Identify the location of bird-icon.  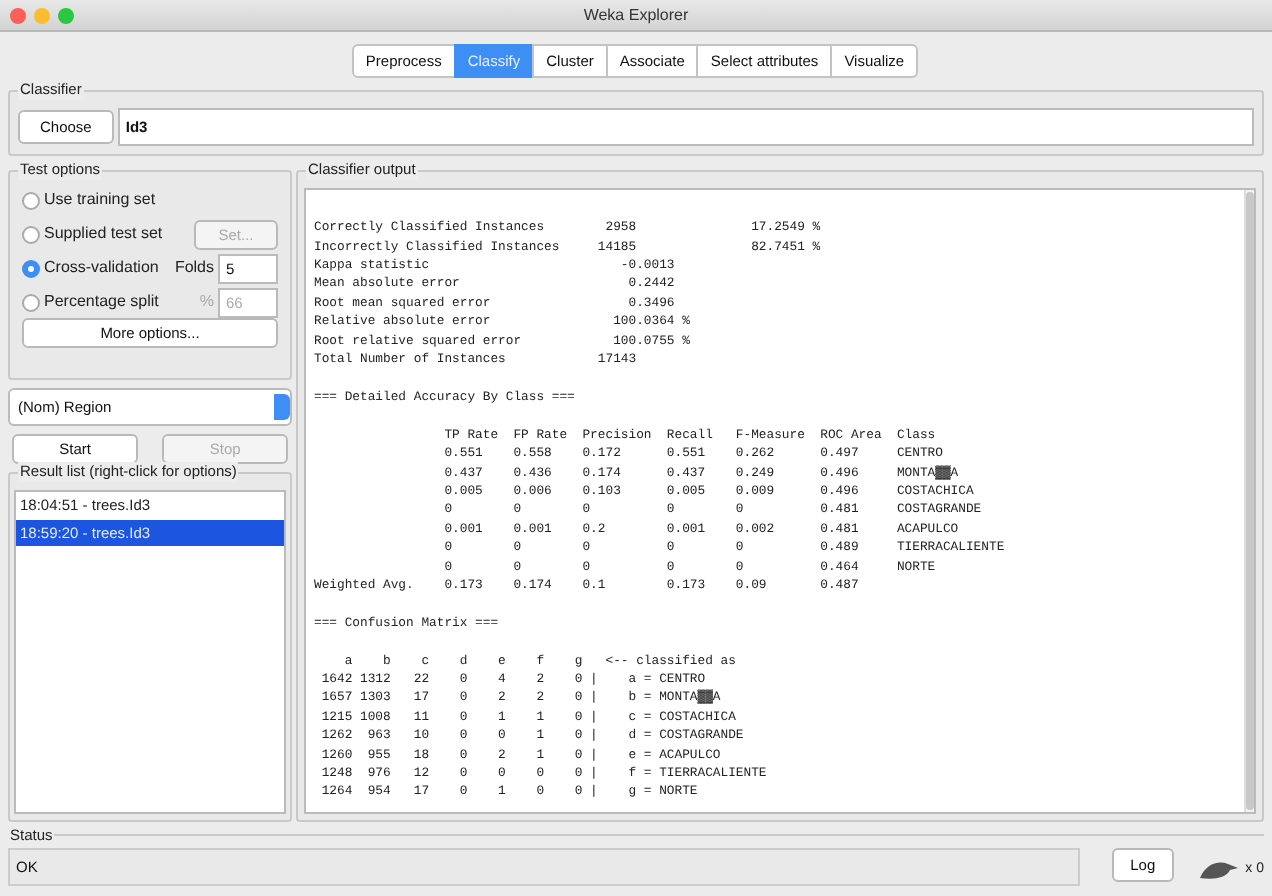
(1219, 870).